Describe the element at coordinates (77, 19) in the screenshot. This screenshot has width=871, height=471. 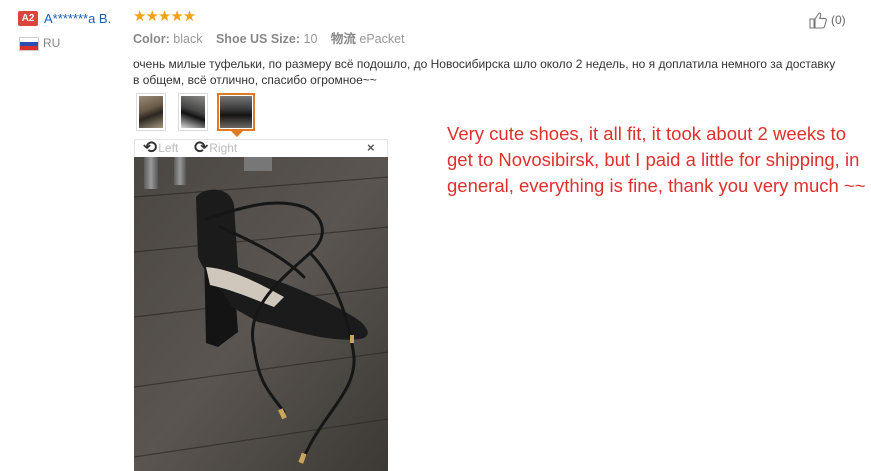
I see `reviewer-name: A*******a B.` at that location.